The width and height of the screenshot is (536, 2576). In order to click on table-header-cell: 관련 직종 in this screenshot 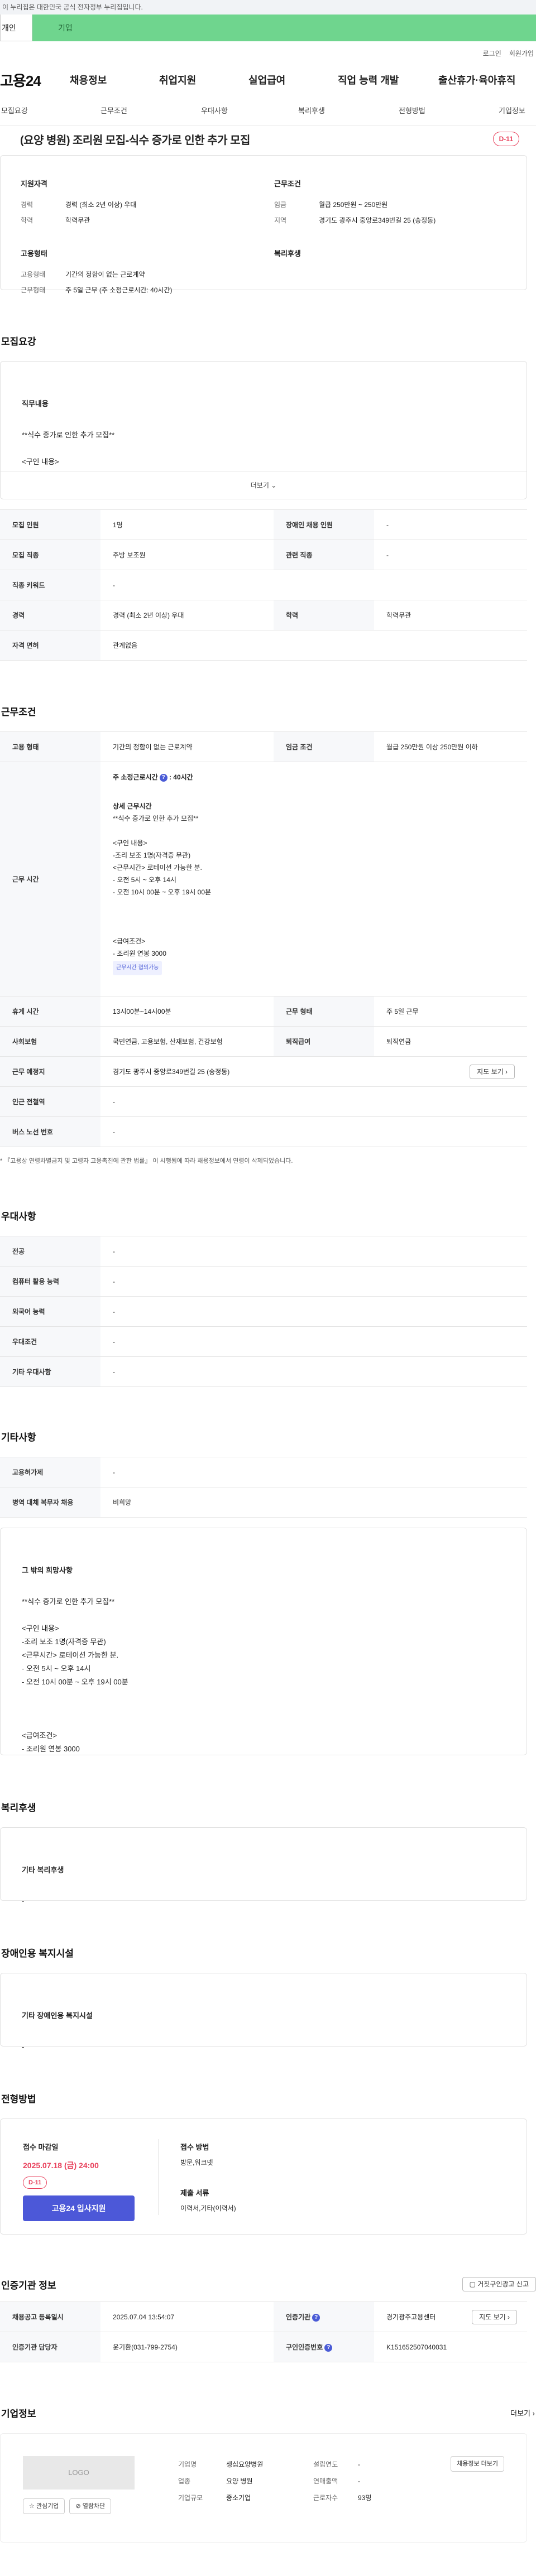, I will do `click(324, 555)`.